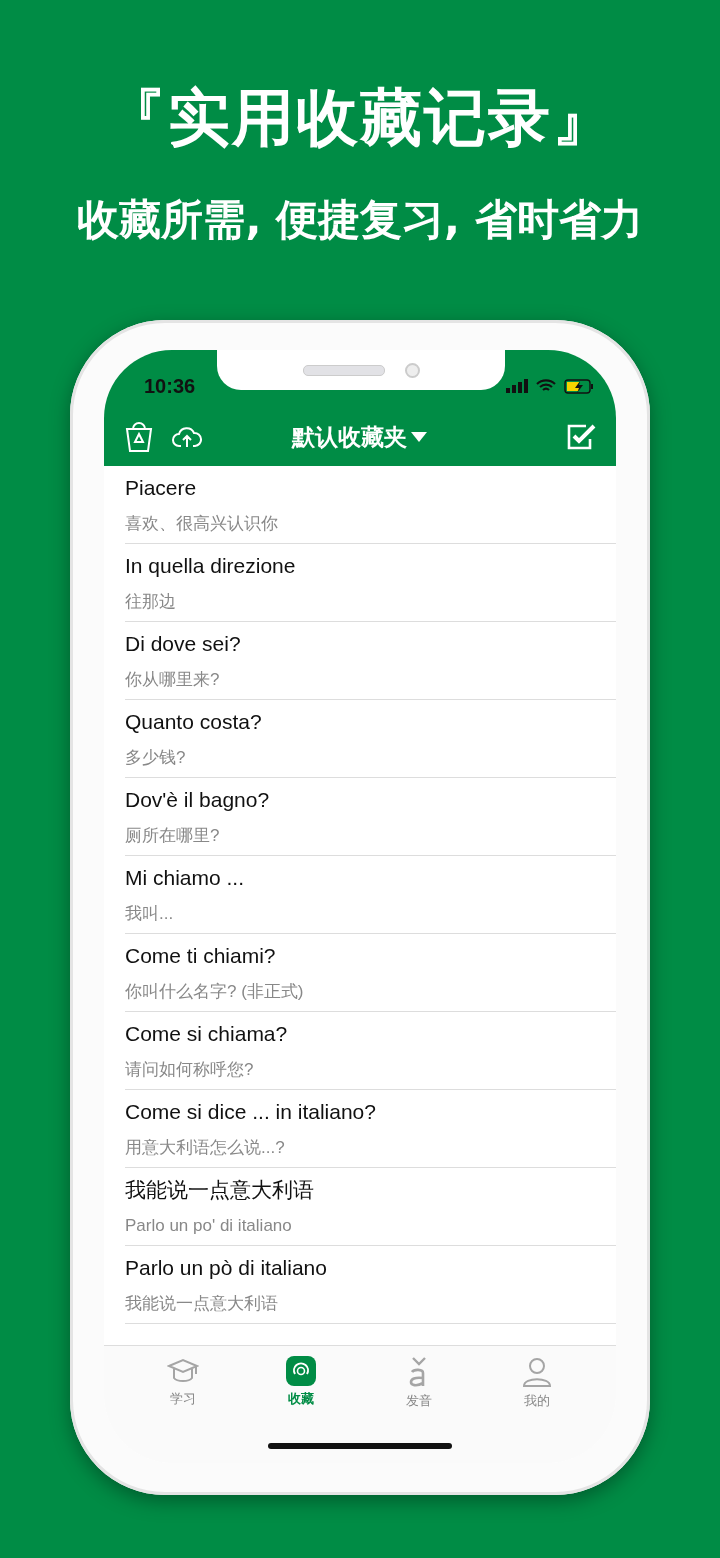  What do you see at coordinates (189, 1070) in the screenshot?
I see `phrase-translation: 请问如何称呼您?` at bounding box center [189, 1070].